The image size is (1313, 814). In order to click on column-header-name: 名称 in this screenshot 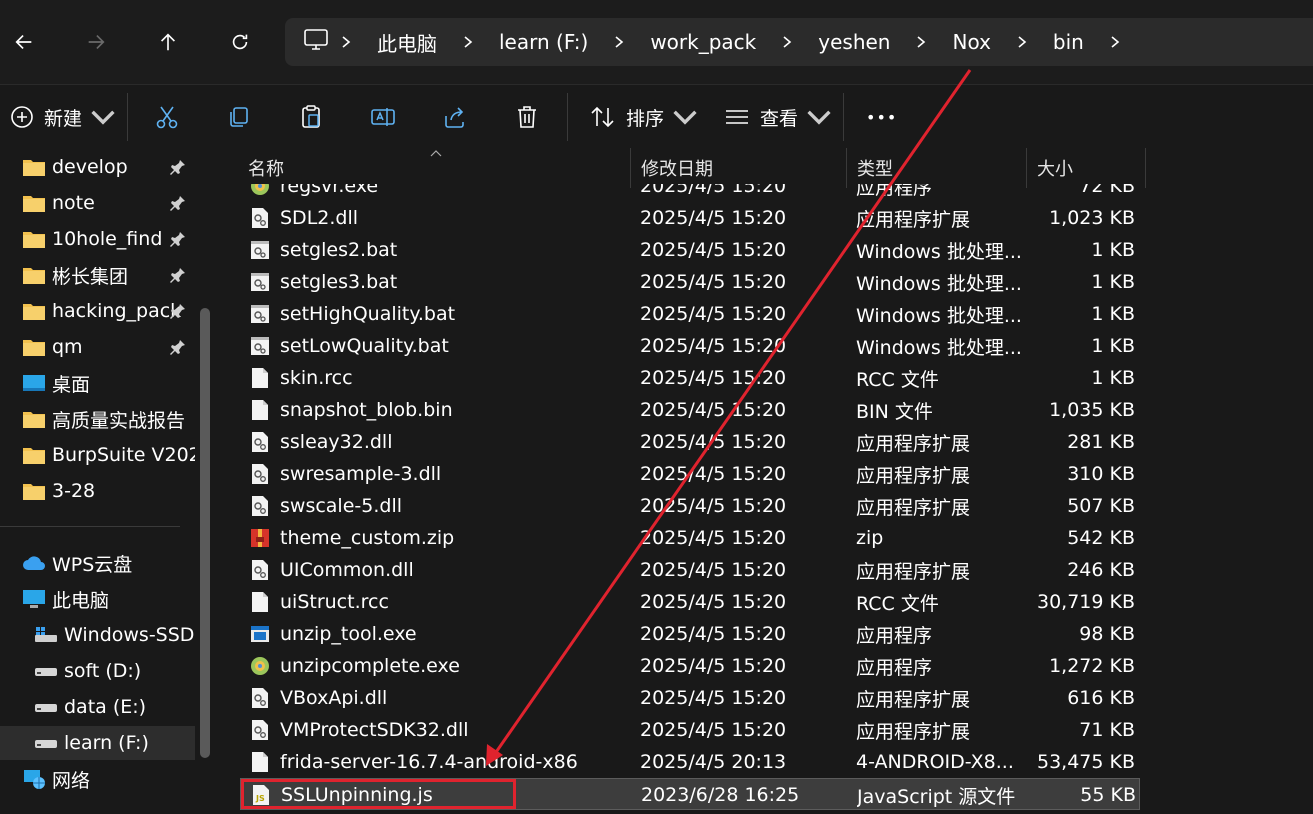, I will do `click(434, 168)`.